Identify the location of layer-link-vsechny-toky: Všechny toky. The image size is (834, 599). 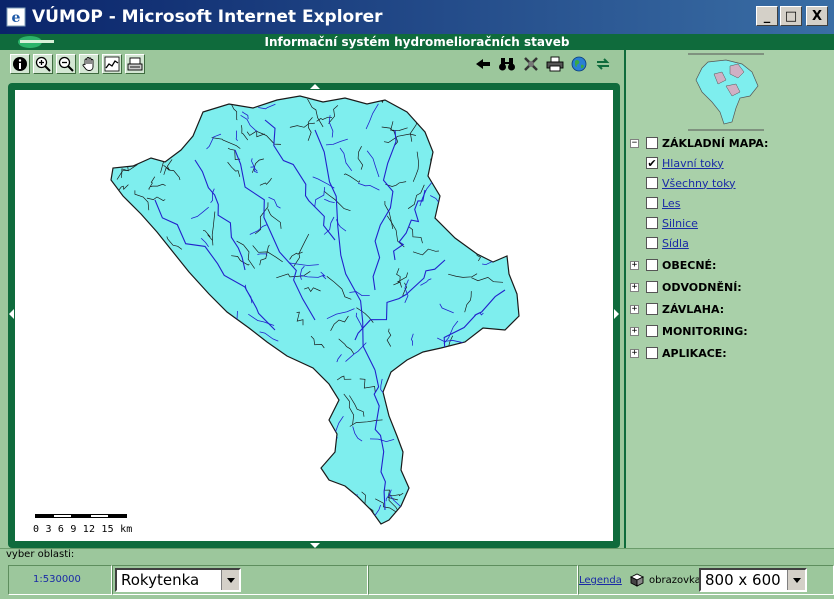
(699, 183).